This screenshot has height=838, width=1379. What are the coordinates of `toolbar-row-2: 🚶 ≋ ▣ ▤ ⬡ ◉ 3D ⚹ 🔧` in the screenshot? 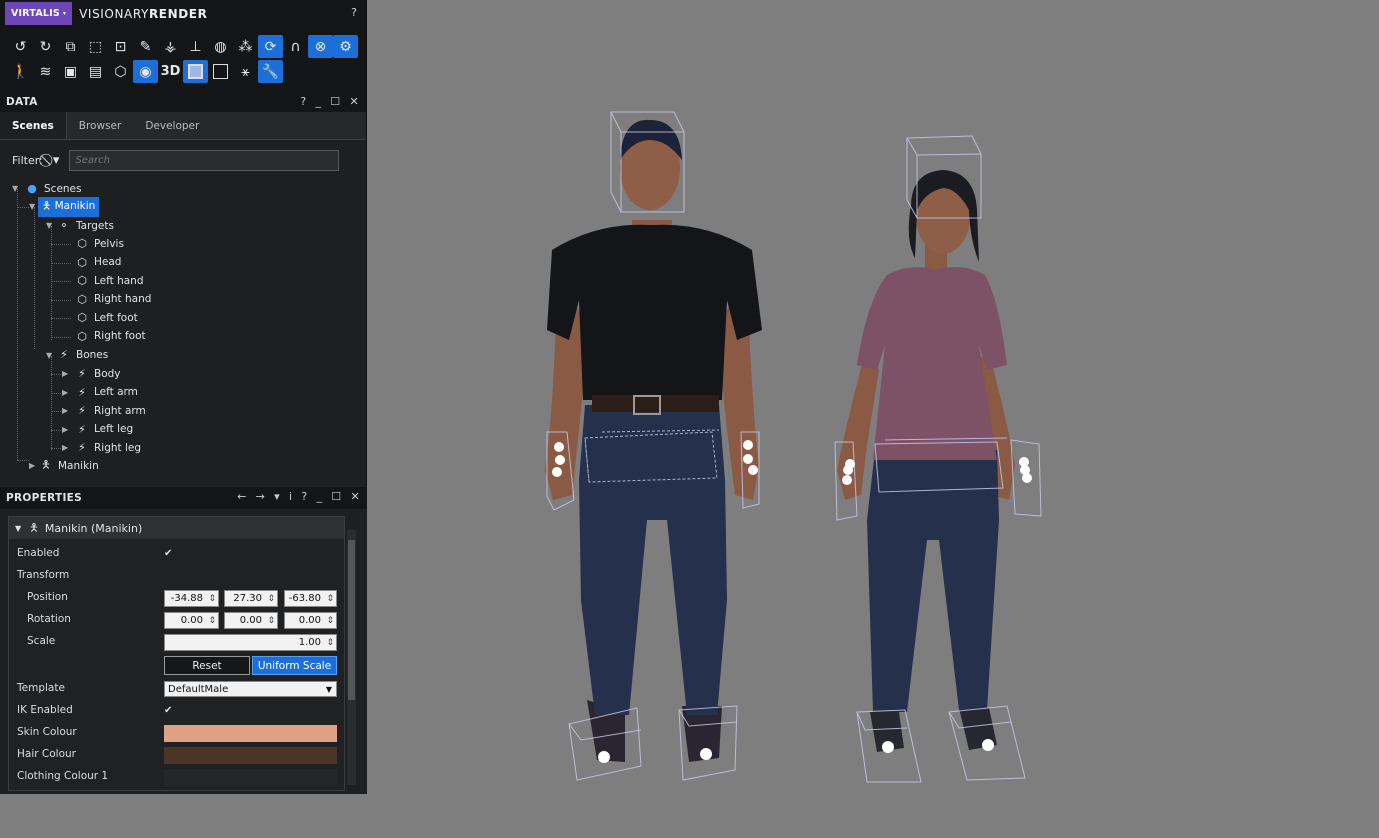 It's located at (187, 72).